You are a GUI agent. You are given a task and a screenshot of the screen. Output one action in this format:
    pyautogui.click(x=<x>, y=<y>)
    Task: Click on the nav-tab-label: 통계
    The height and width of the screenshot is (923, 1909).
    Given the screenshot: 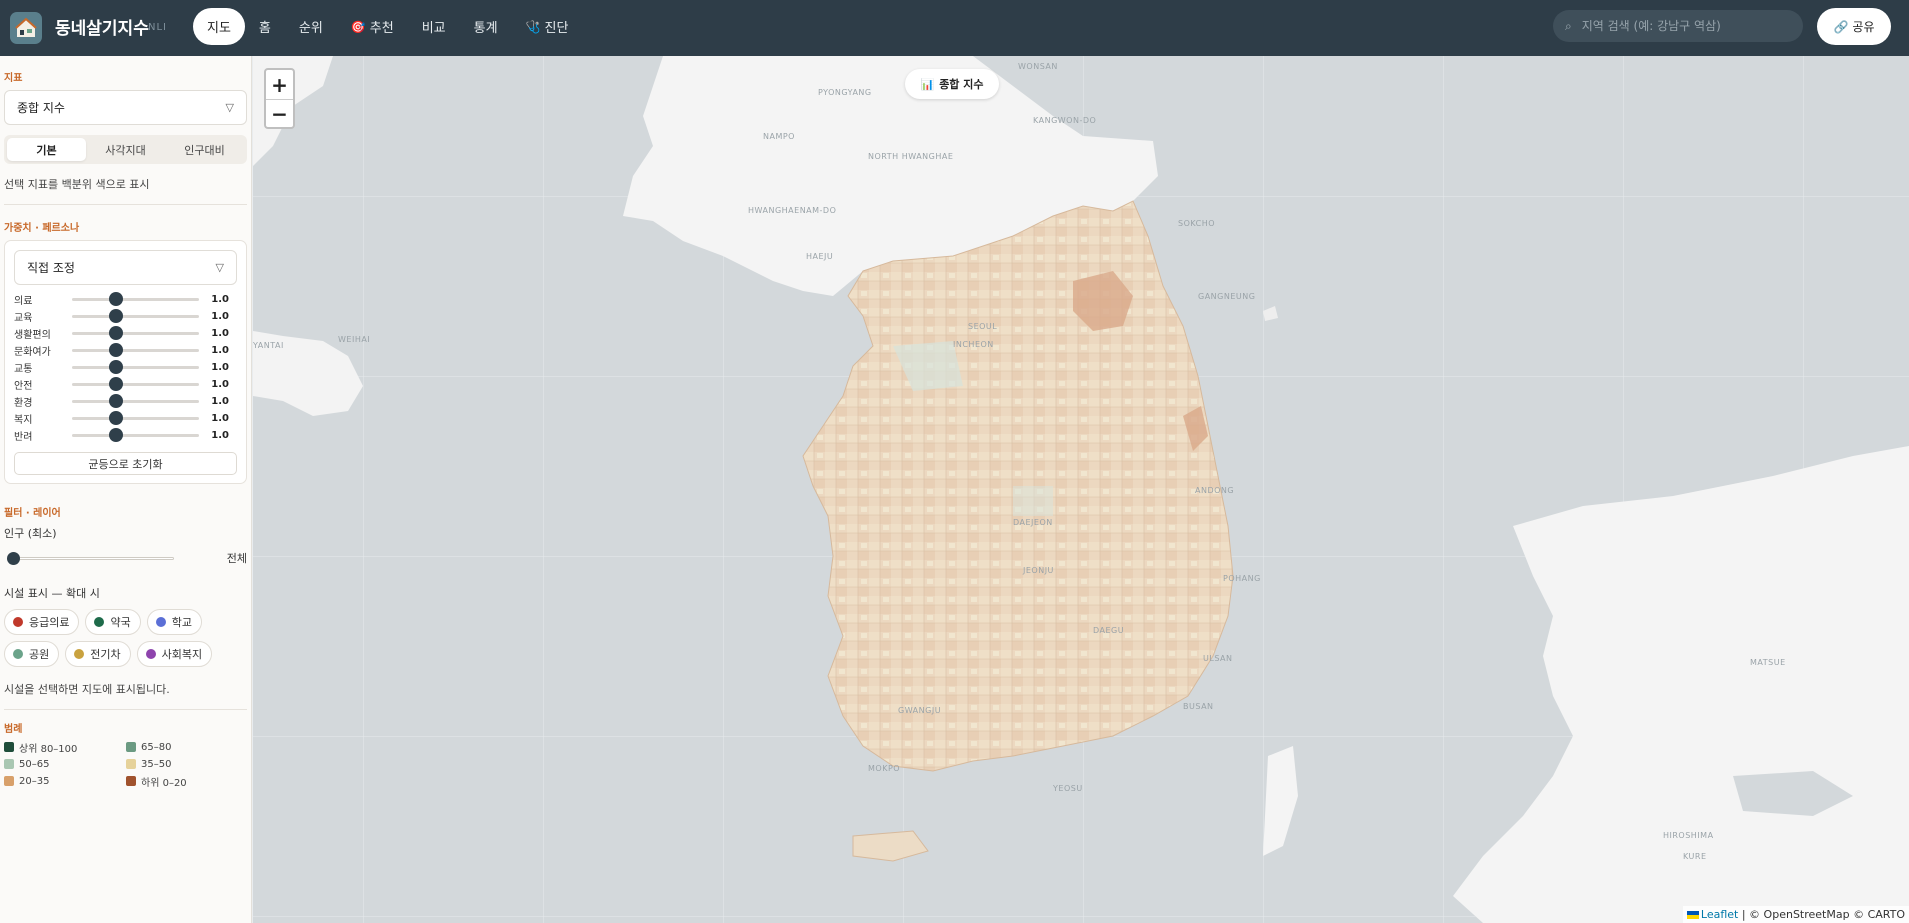 What is the action you would take?
    pyautogui.click(x=485, y=28)
    